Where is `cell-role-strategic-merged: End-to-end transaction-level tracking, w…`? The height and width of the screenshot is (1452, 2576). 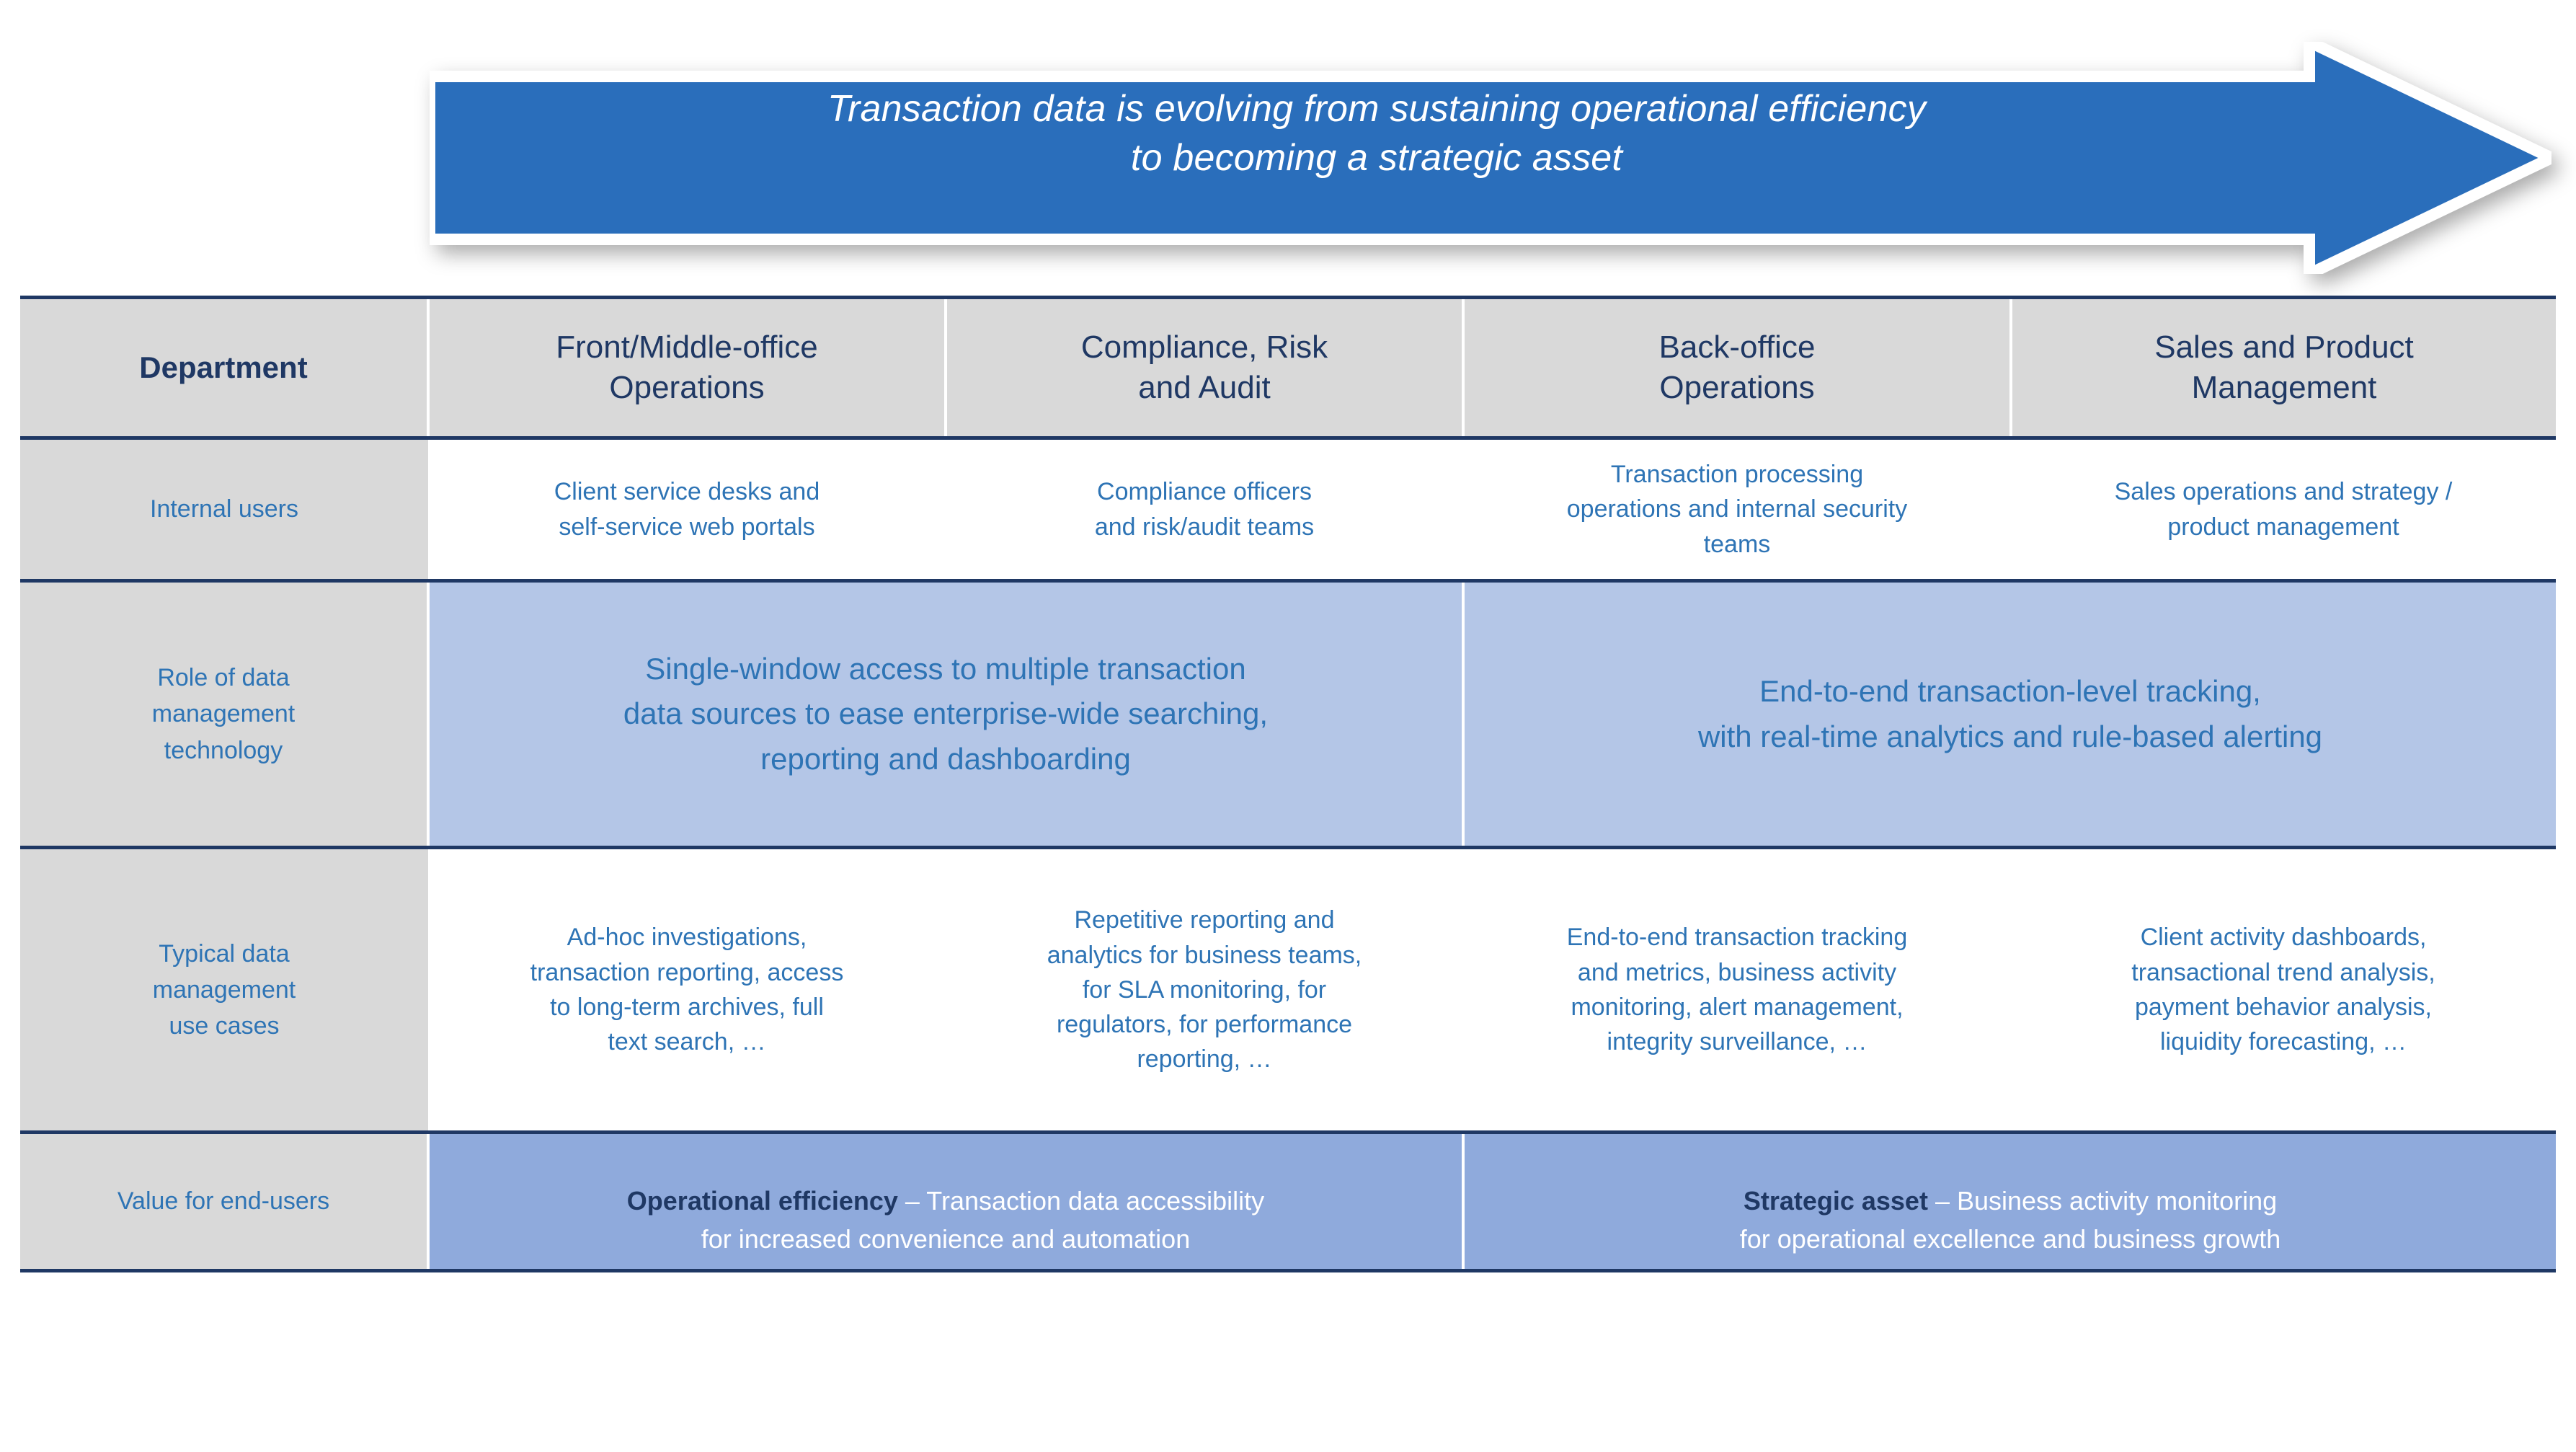 cell-role-strategic-merged: End-to-end transaction-level tracking, w… is located at coordinates (2009, 714).